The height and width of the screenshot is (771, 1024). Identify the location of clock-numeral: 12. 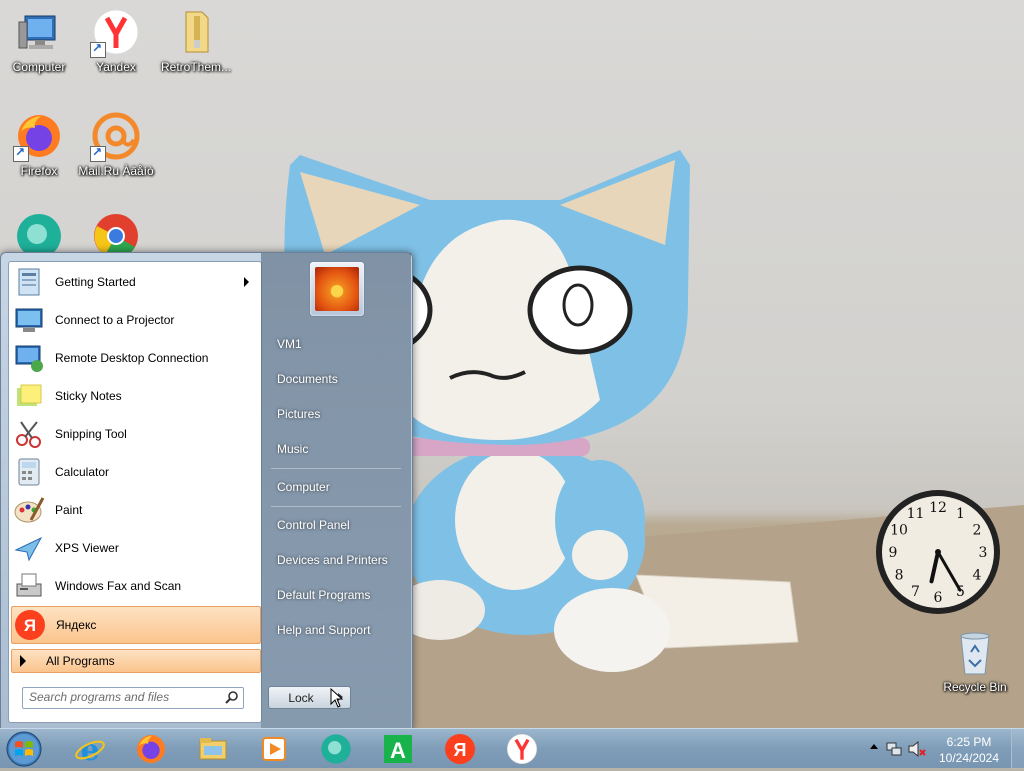
(938, 508).